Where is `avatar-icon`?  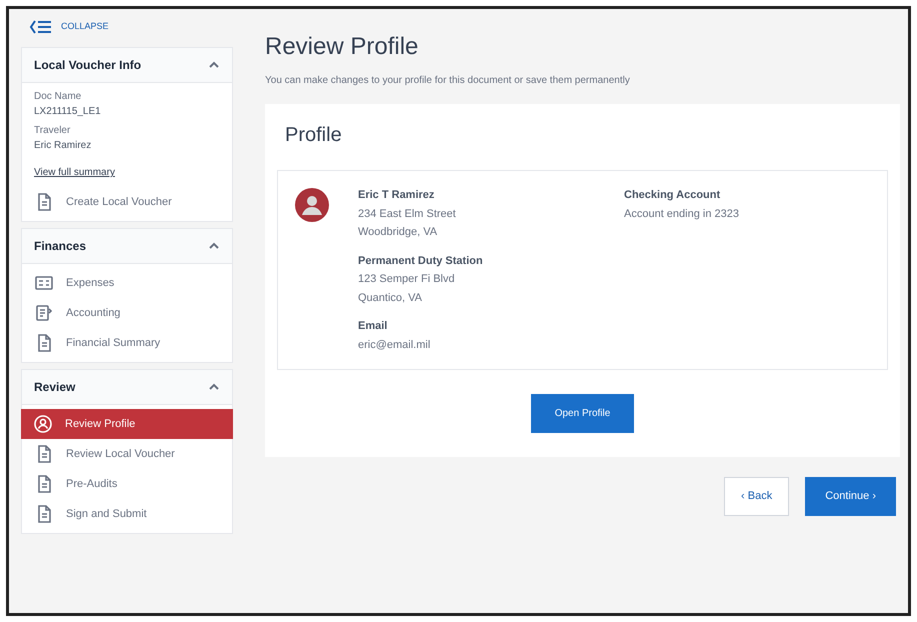
avatar-icon is located at coordinates (312, 205).